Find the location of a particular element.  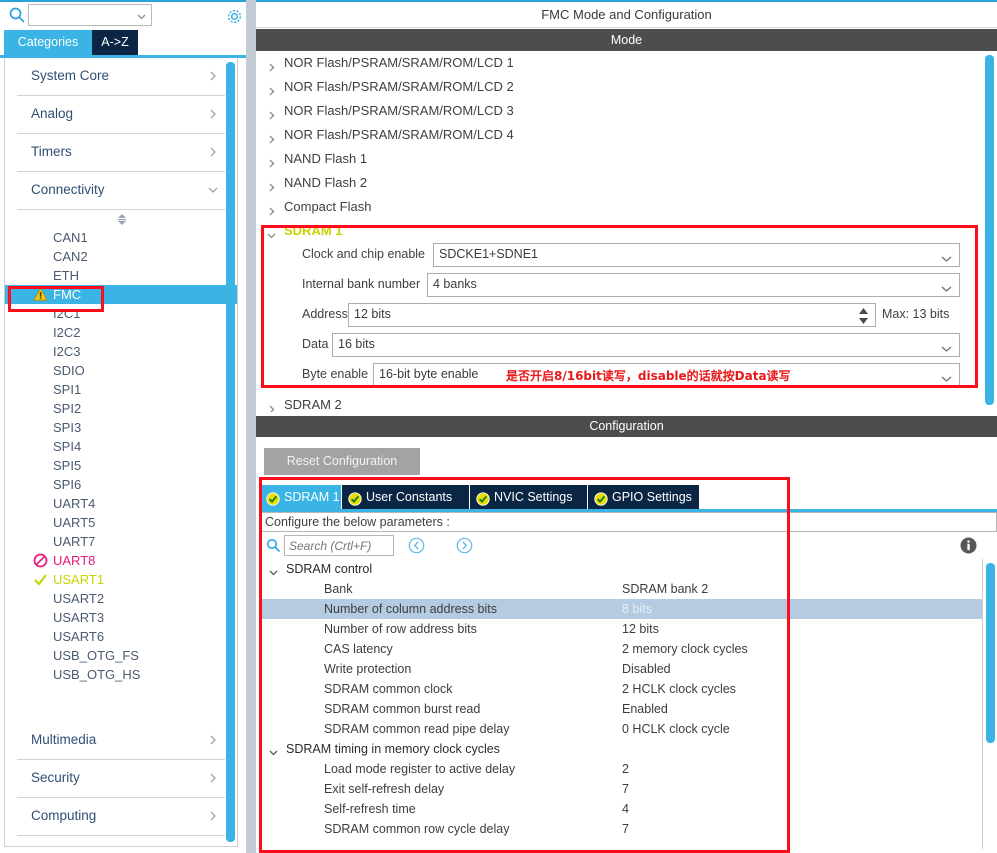

sidebar-item-i2c3: I2C3 is located at coordinates (121, 351).